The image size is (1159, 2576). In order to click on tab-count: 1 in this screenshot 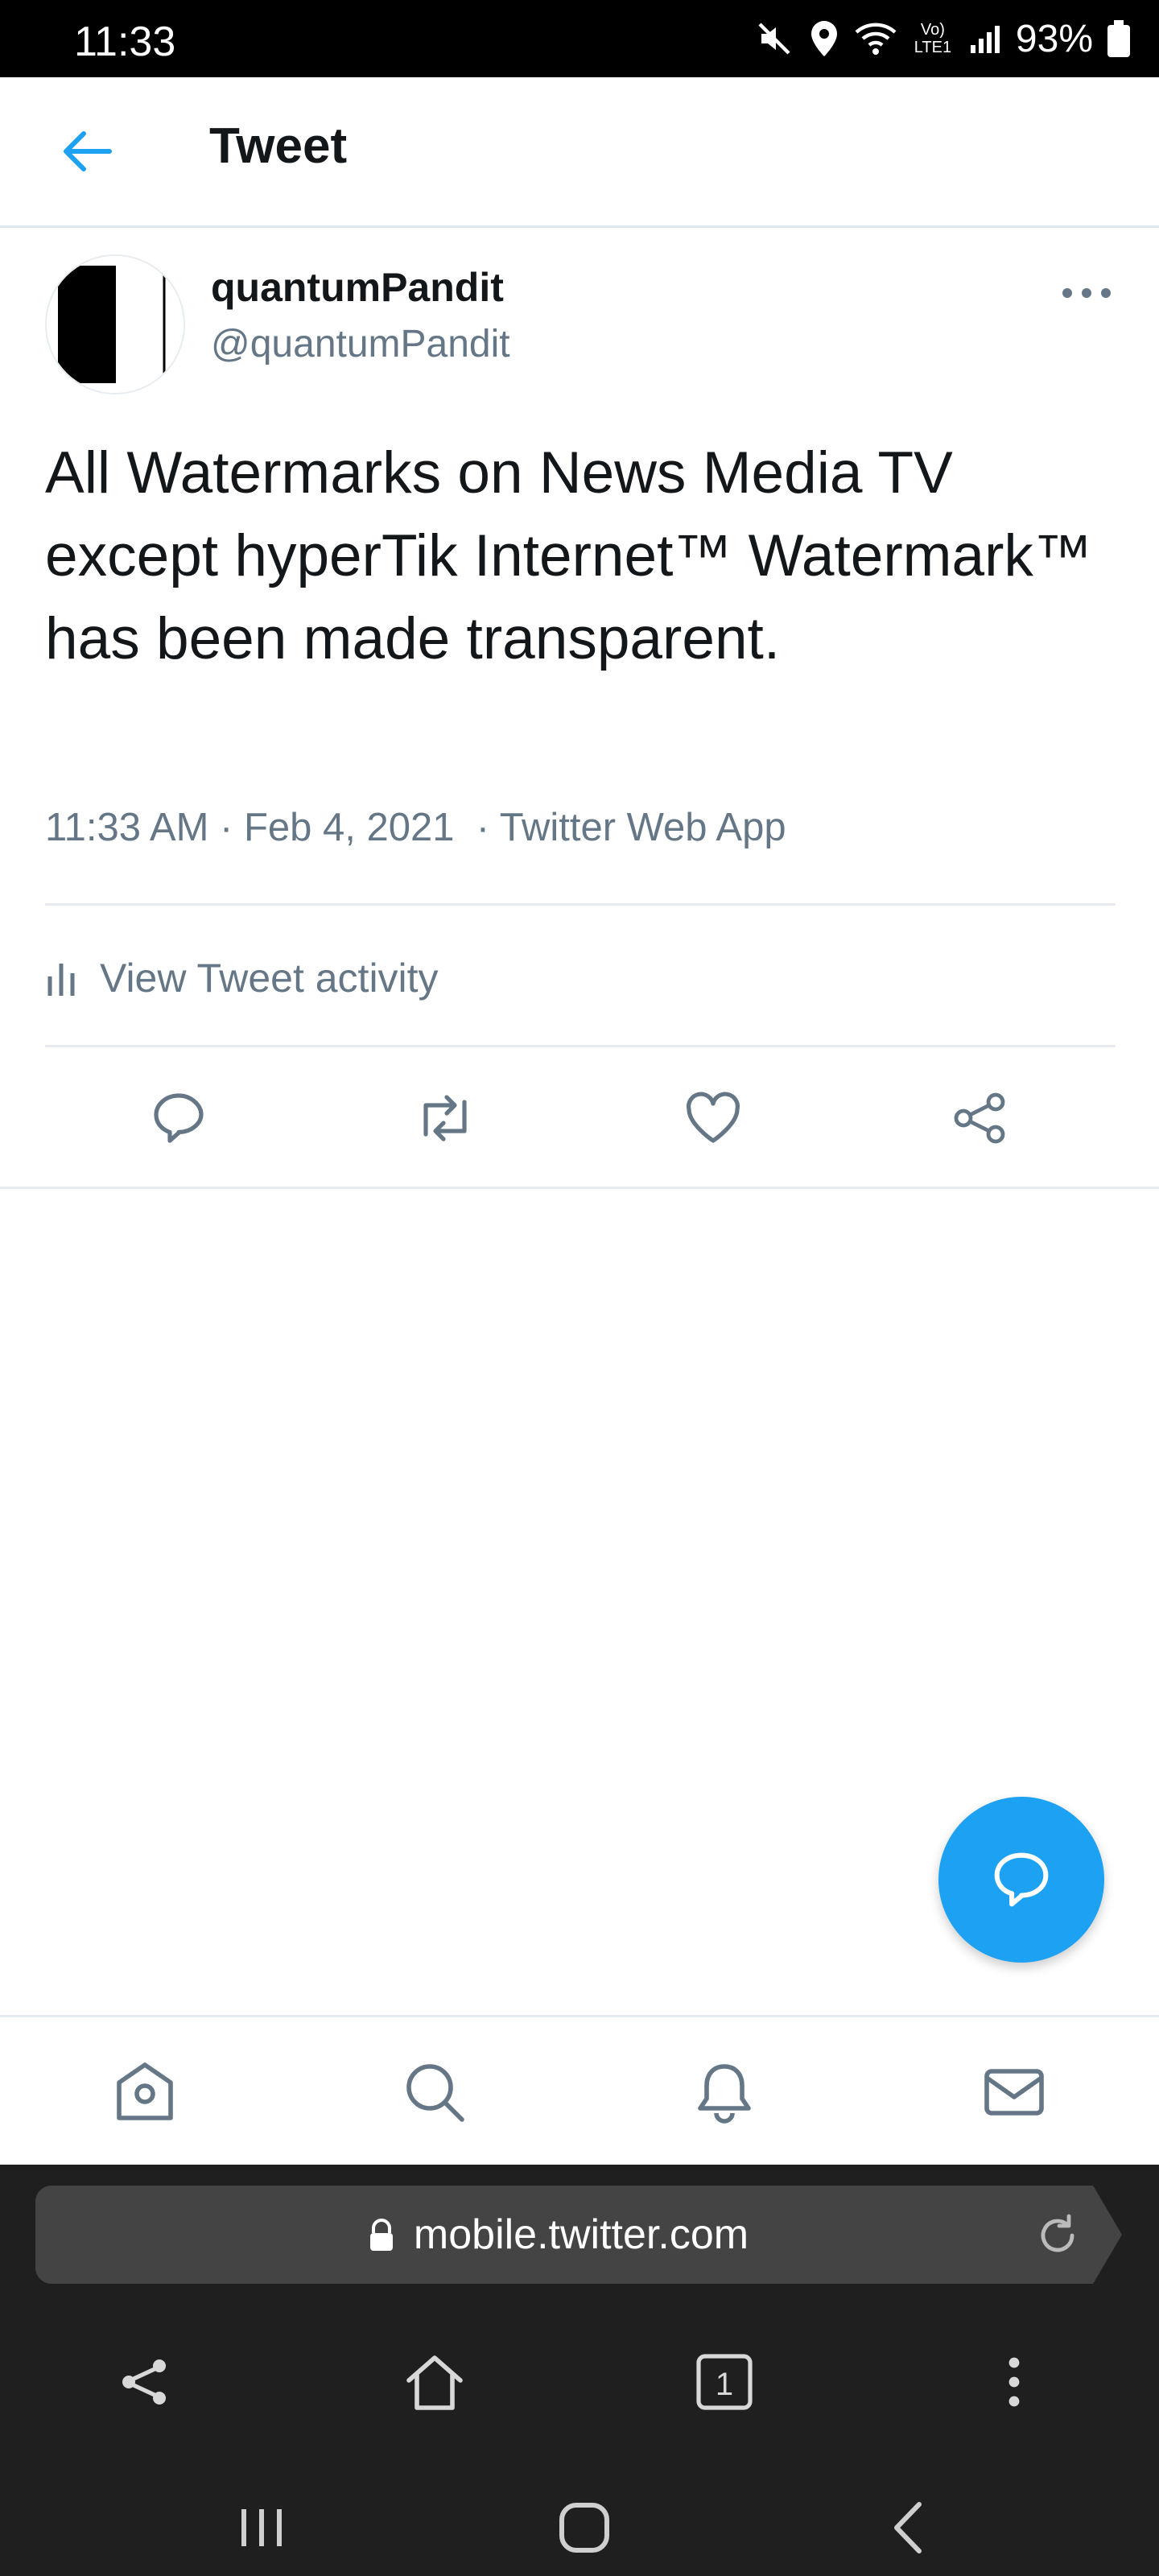, I will do `click(724, 2384)`.